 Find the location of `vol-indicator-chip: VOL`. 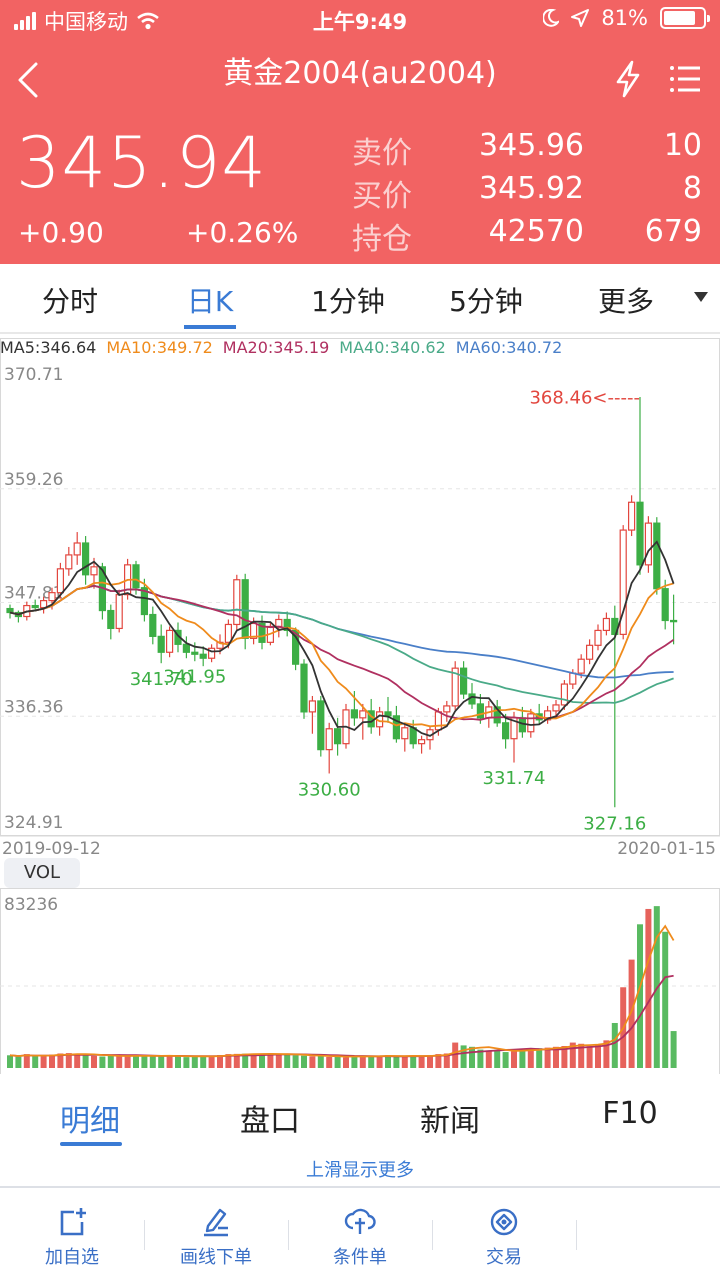

vol-indicator-chip: VOL is located at coordinates (42, 873).